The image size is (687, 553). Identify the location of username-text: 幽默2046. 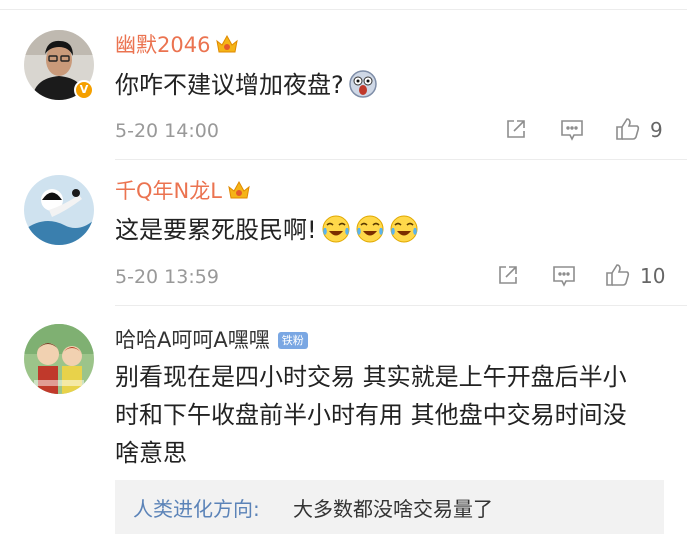
(163, 45).